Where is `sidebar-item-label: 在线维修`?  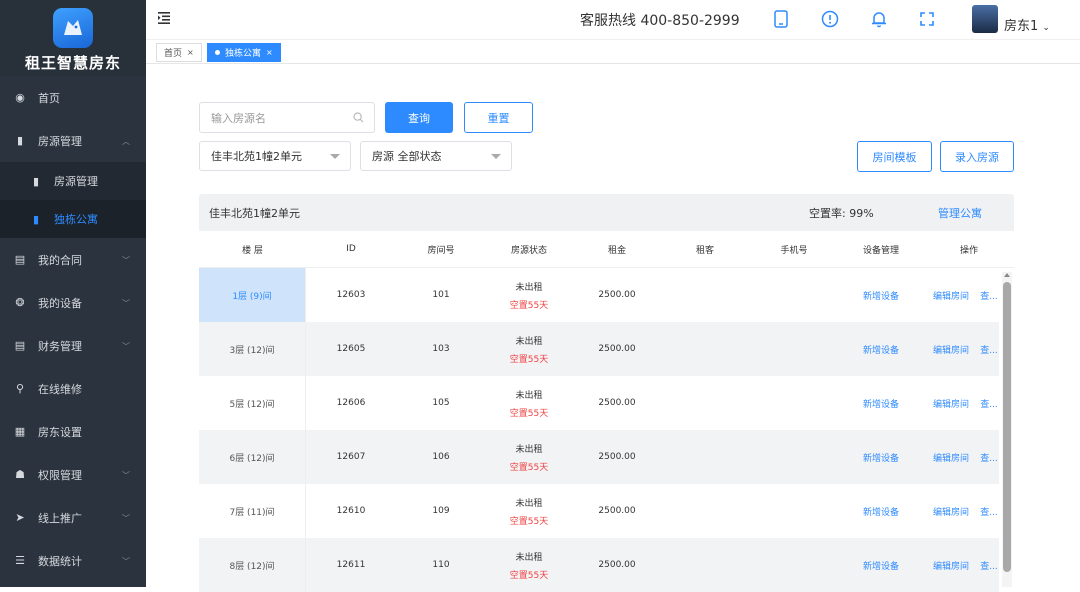 sidebar-item-label: 在线维修 is located at coordinates (60, 389).